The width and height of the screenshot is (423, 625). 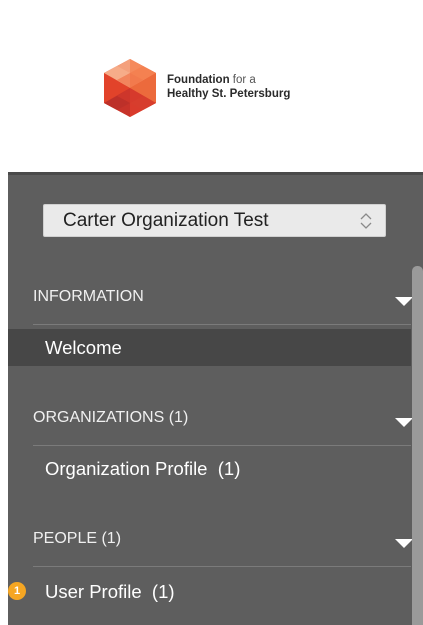 I want to click on section-title-organizations: ORGANIZATIONS (1), so click(x=110, y=418).